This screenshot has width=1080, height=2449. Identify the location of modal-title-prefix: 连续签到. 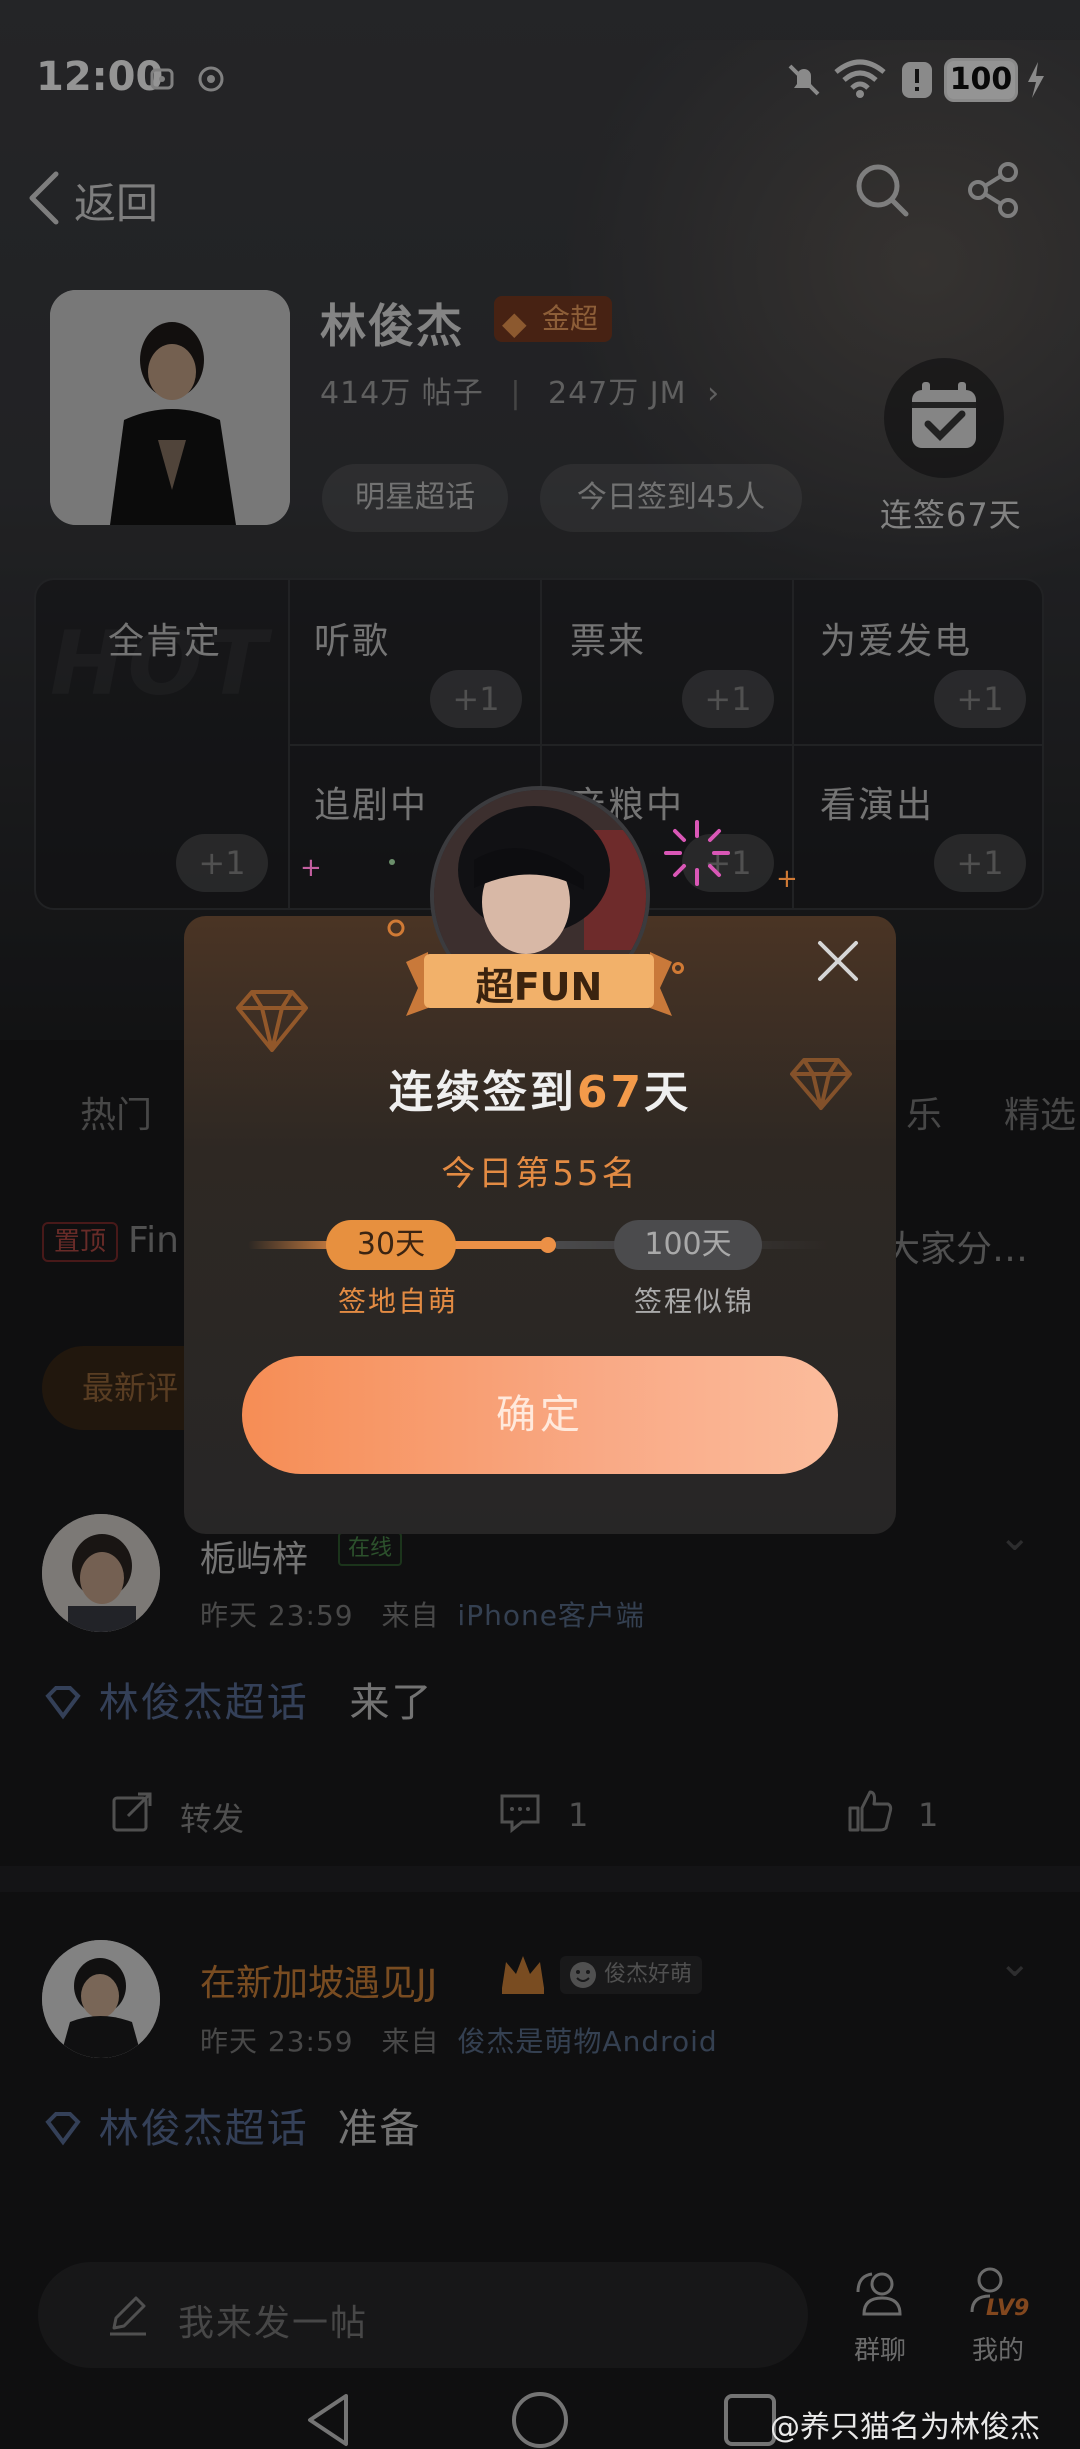
(482, 1092).